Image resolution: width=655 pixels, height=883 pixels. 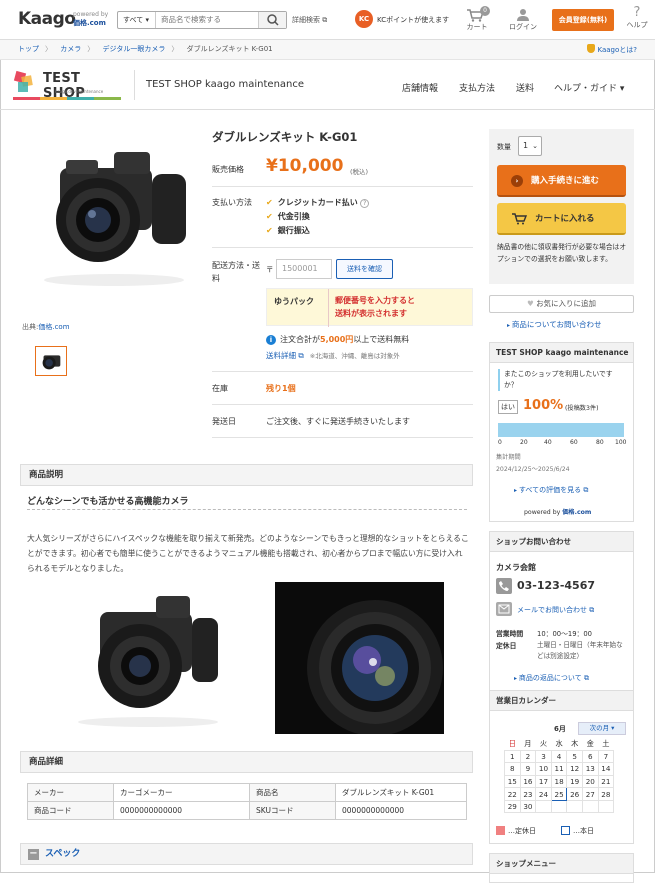 I want to click on carrier-box: ゆうパック 郵便番号を入力すると 送料が表示されます, so click(x=369, y=307).